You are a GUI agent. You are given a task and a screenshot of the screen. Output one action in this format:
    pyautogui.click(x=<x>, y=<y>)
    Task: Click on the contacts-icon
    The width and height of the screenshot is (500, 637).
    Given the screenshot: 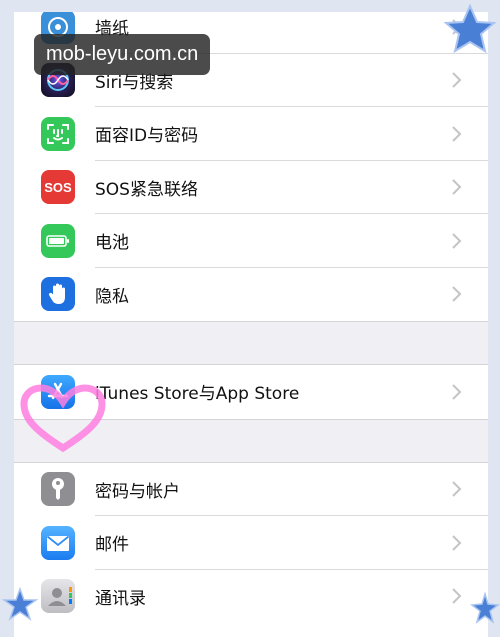 What is the action you would take?
    pyautogui.click(x=58, y=596)
    